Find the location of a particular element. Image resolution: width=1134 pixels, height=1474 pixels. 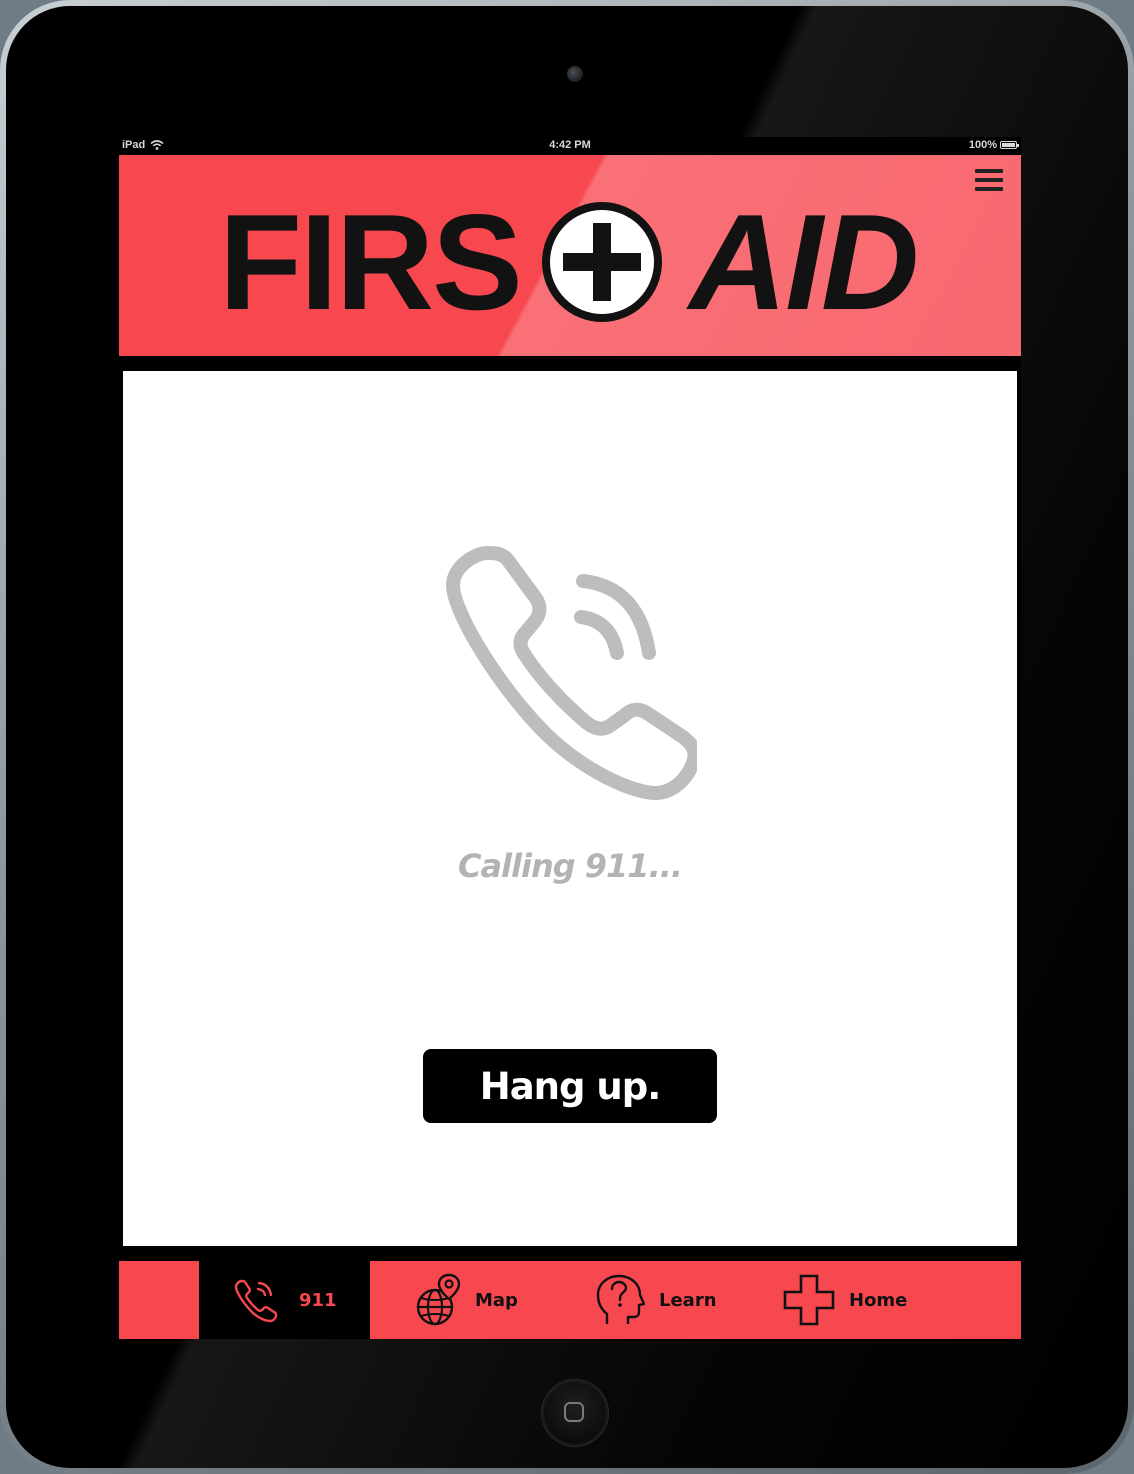

bottom-tab-bar: 911 Map Learn Home is located at coordinates (570, 1300).